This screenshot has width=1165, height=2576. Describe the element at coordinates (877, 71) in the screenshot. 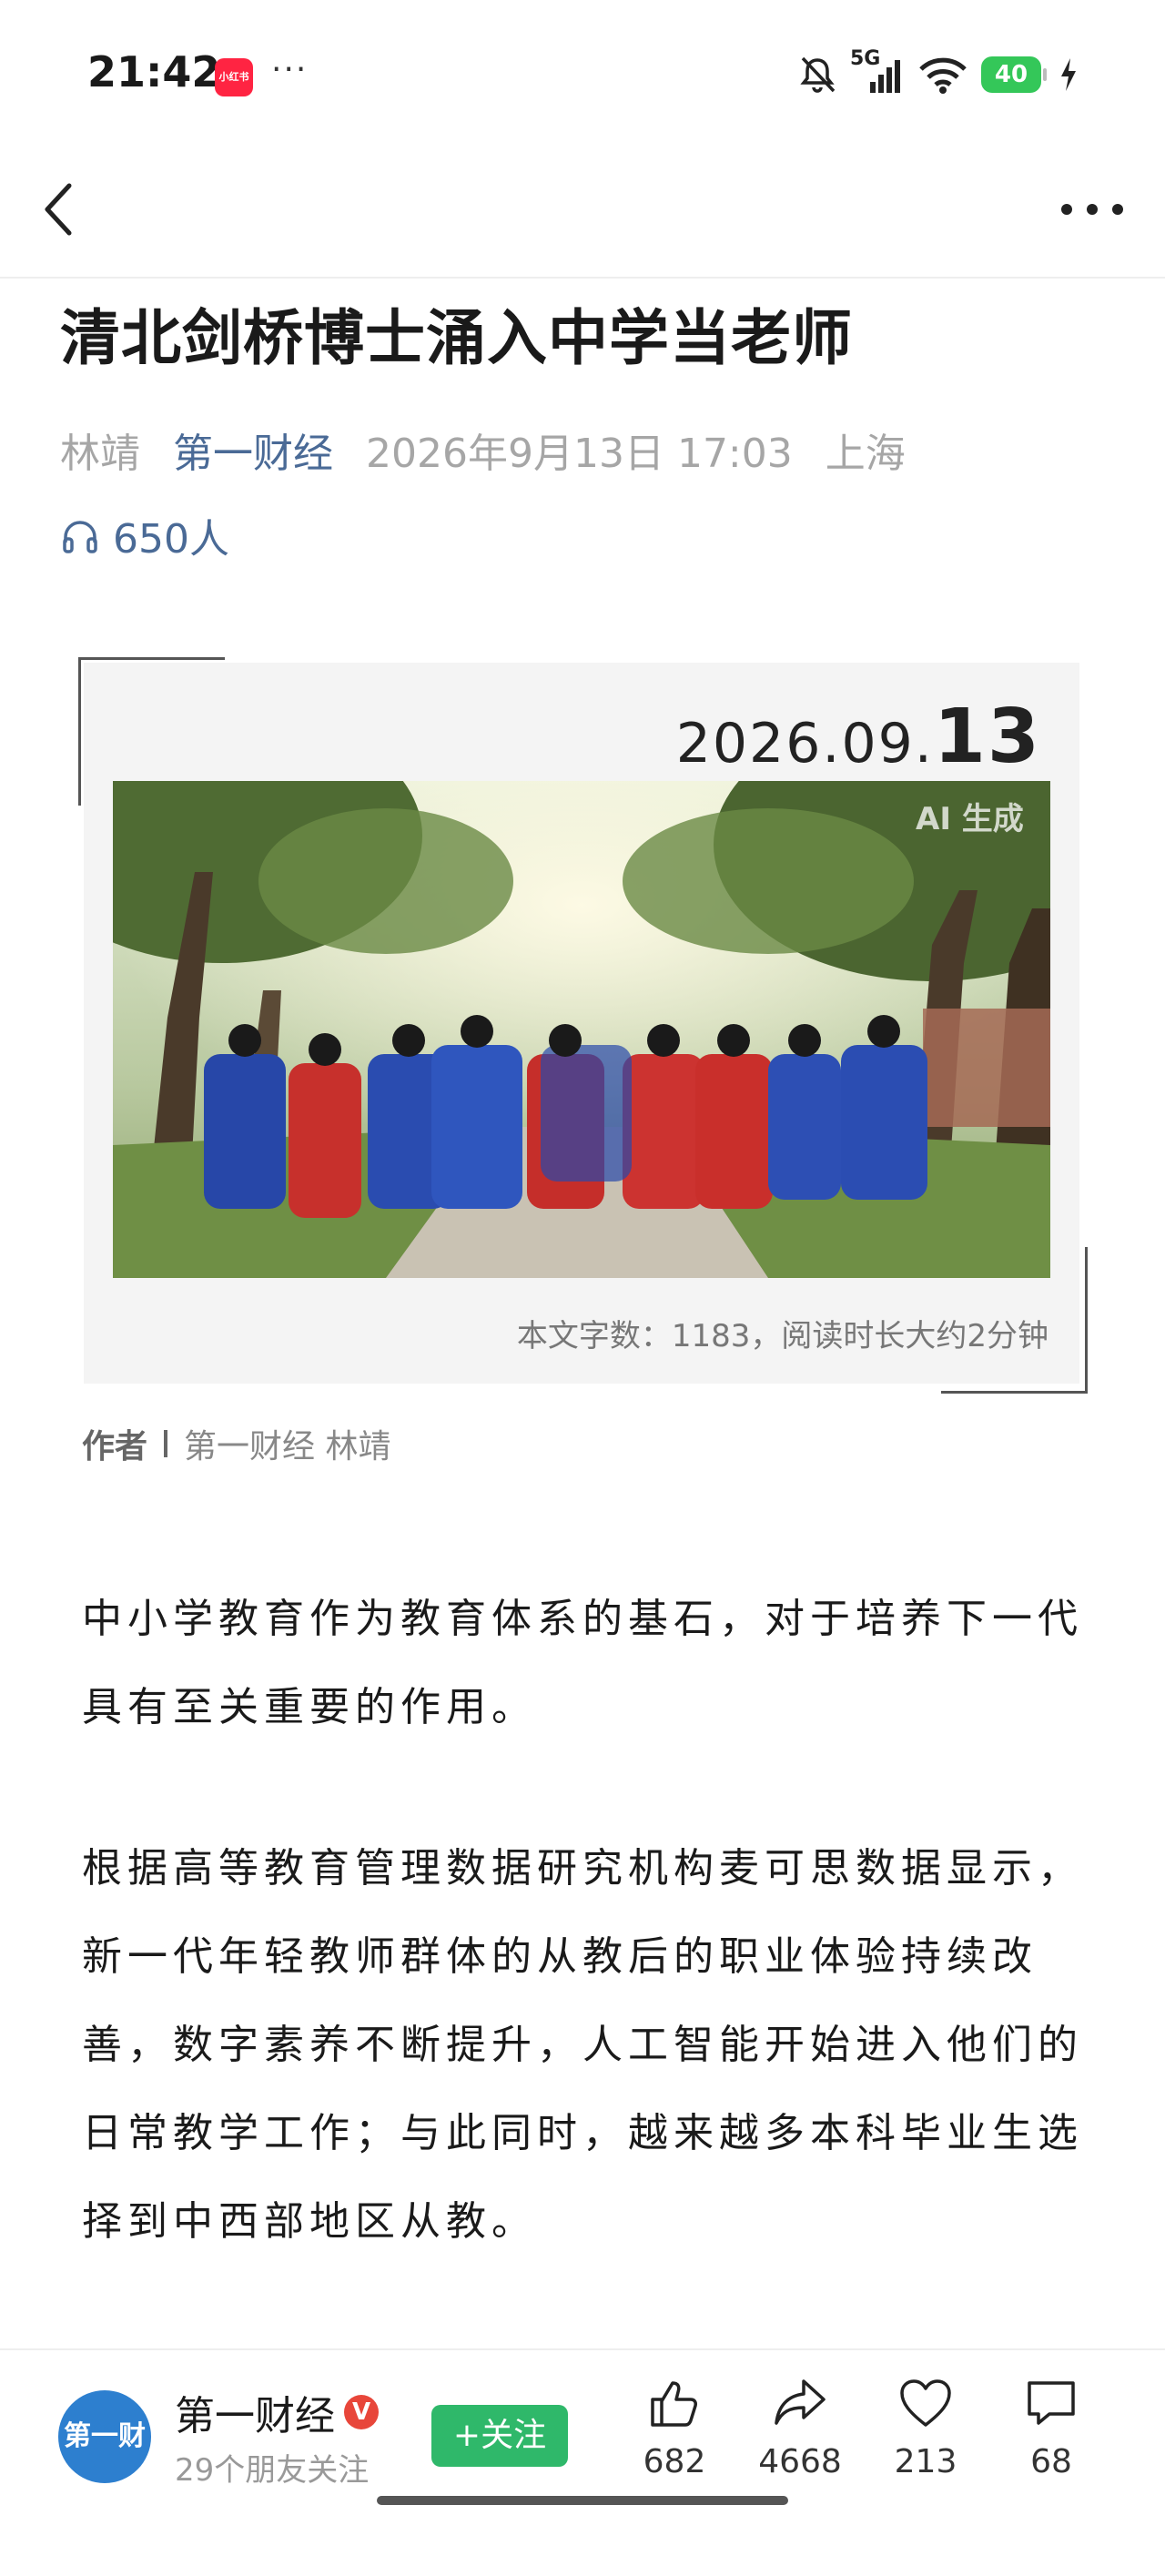

I see `signal-icon: 5G` at that location.